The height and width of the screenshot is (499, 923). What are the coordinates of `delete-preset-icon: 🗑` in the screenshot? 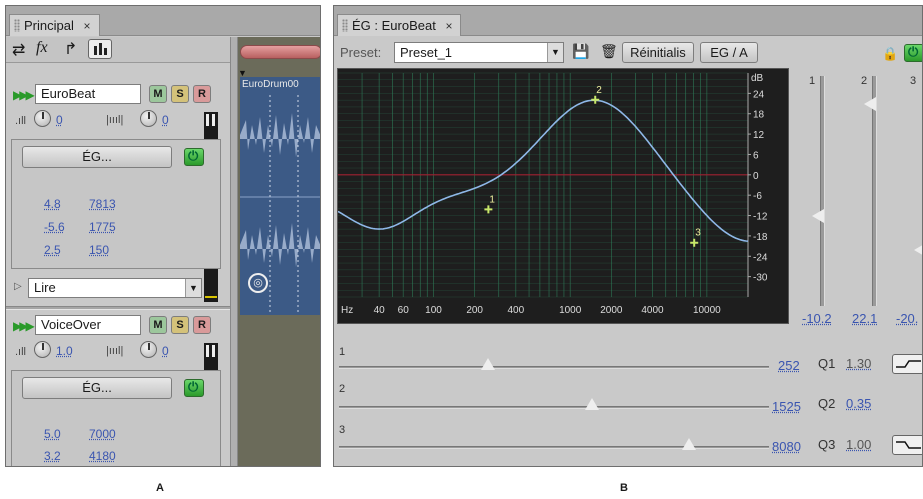 It's located at (609, 51).